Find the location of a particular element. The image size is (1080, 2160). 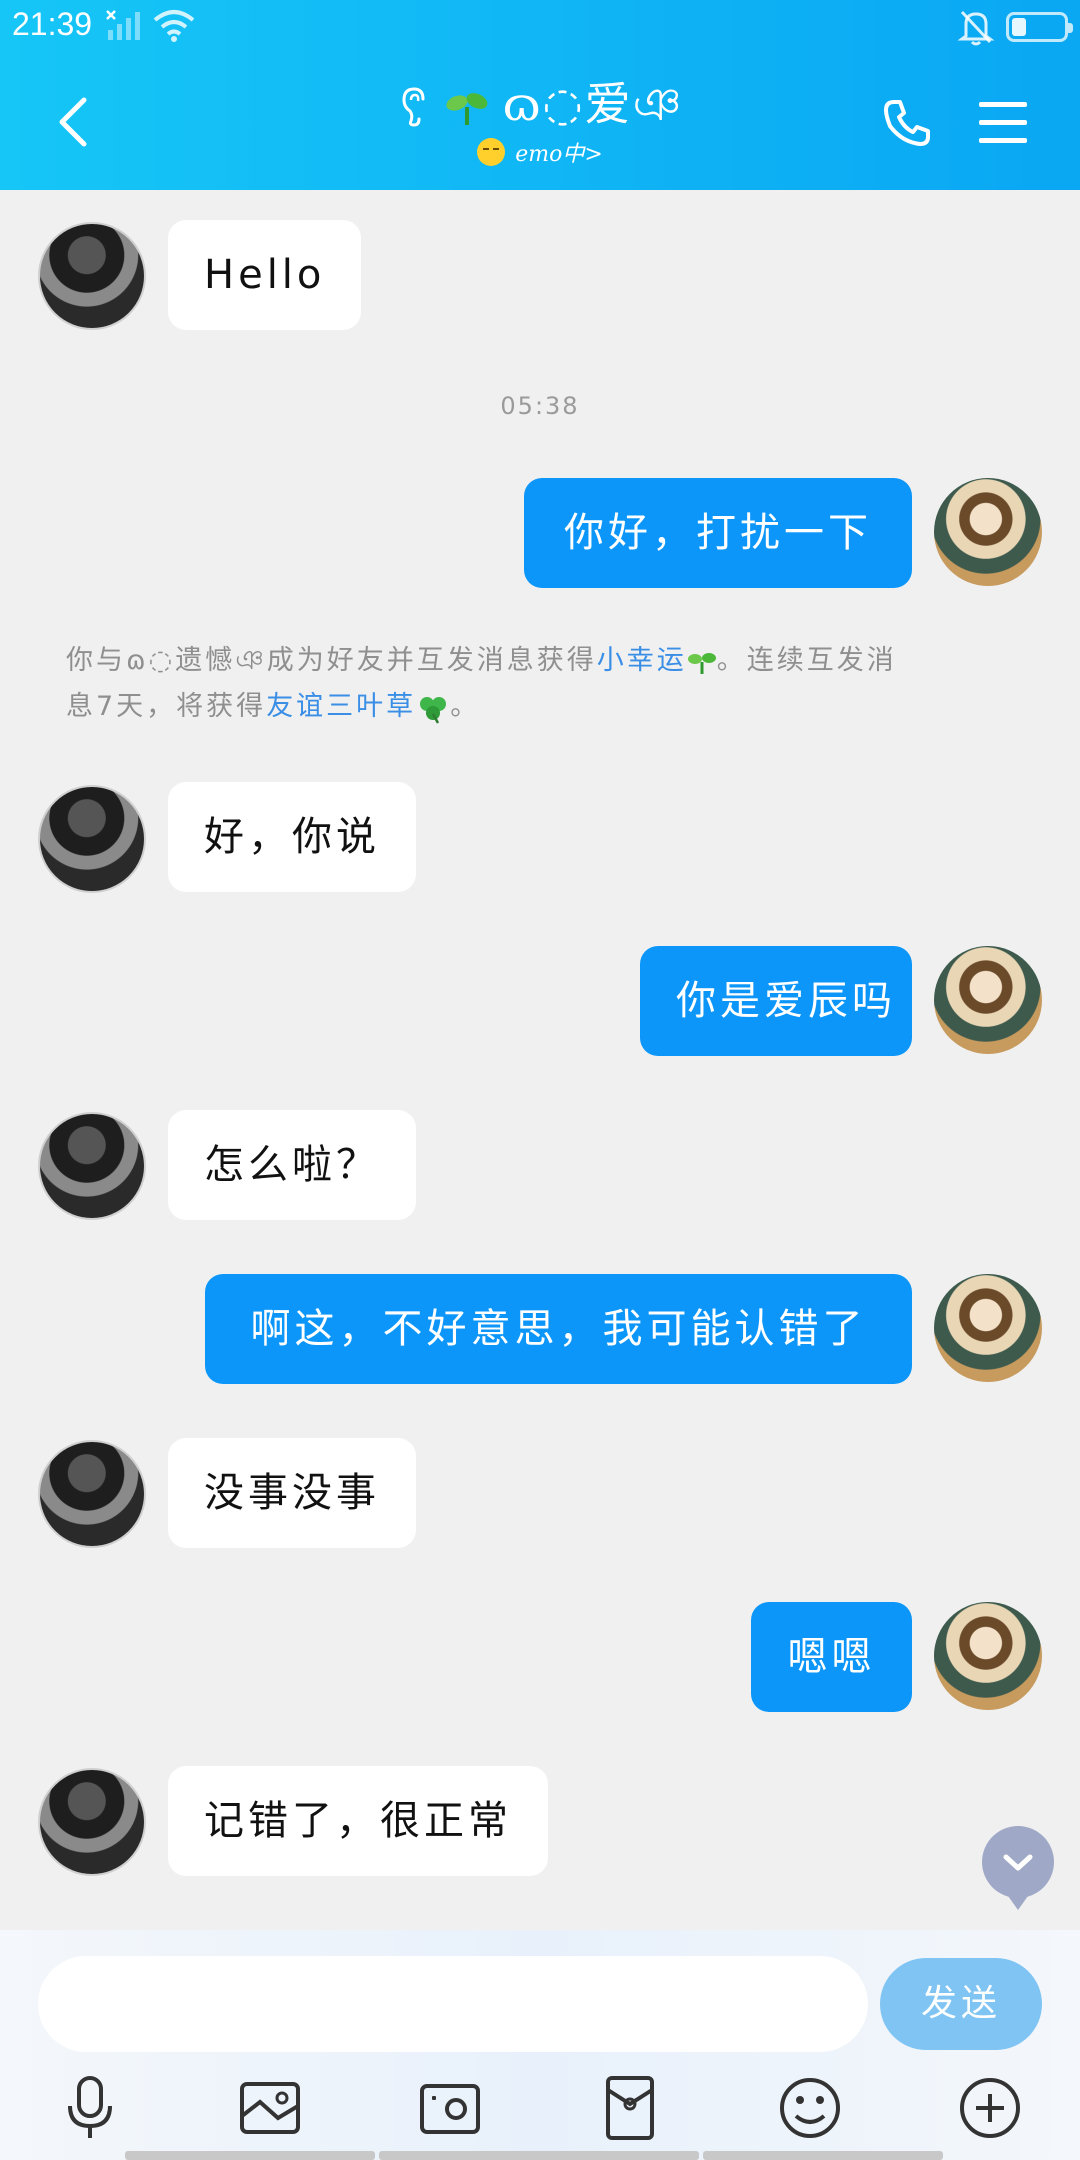

send-button: 发送 is located at coordinates (961, 2004).